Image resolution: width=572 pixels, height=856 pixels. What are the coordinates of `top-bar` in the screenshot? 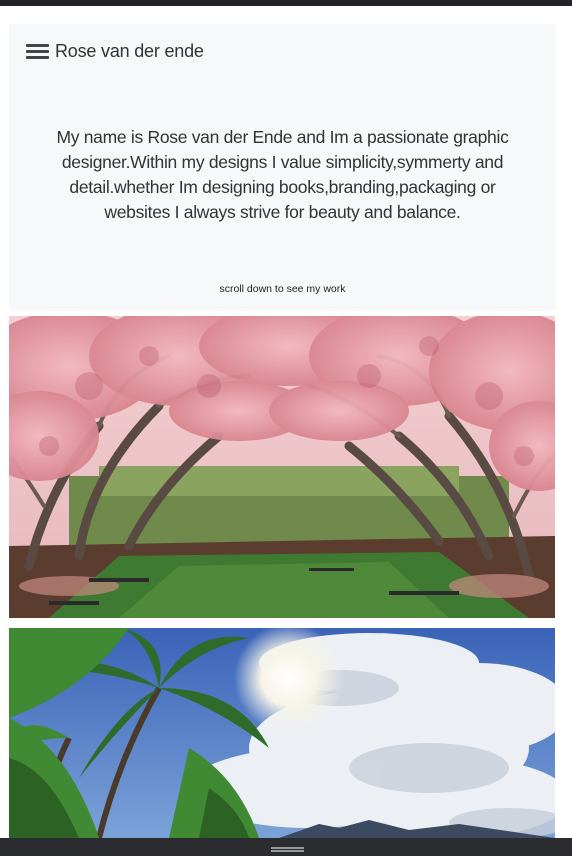 It's located at (286, 3).